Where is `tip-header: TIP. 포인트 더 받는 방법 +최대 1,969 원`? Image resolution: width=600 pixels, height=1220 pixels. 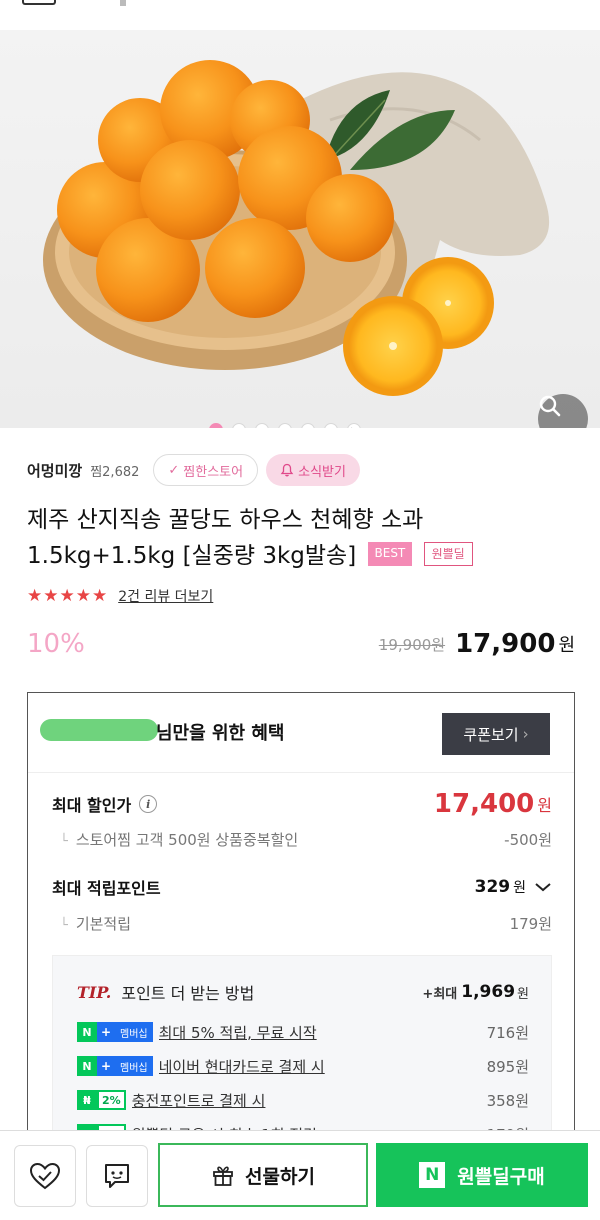
tip-header: TIP. 포인트 더 받는 방법 +최대 1,969 원 is located at coordinates (303, 992).